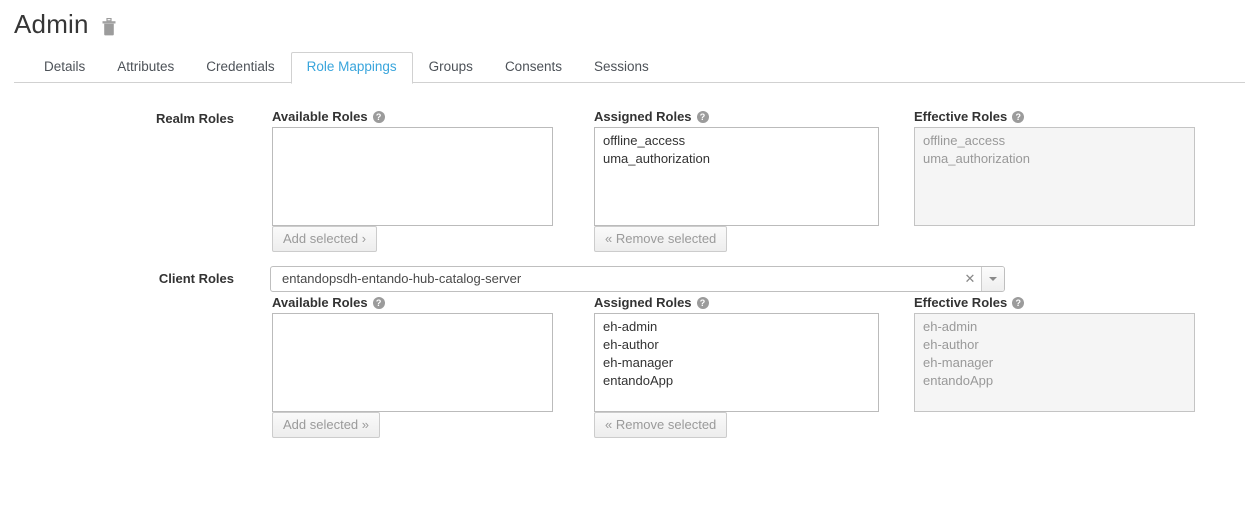 Image resolution: width=1245 pixels, height=506 pixels. I want to click on realm-assigned-roles-heading: Assigned Roles ?, so click(651, 117).